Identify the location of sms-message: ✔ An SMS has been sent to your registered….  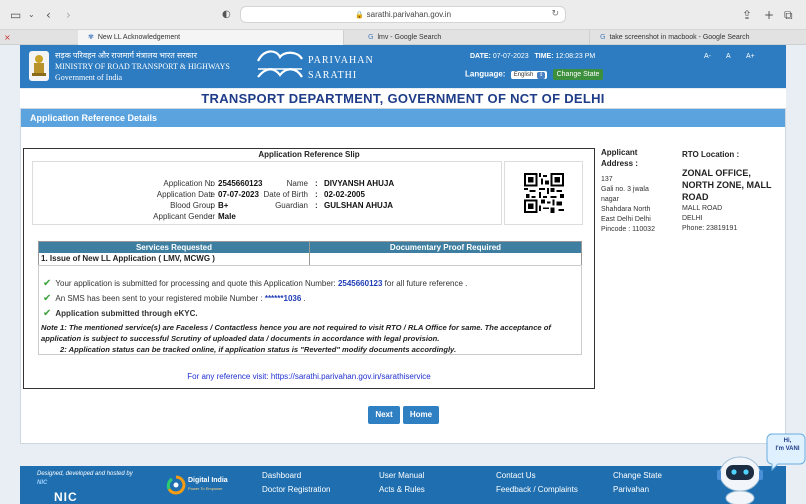
(174, 298).